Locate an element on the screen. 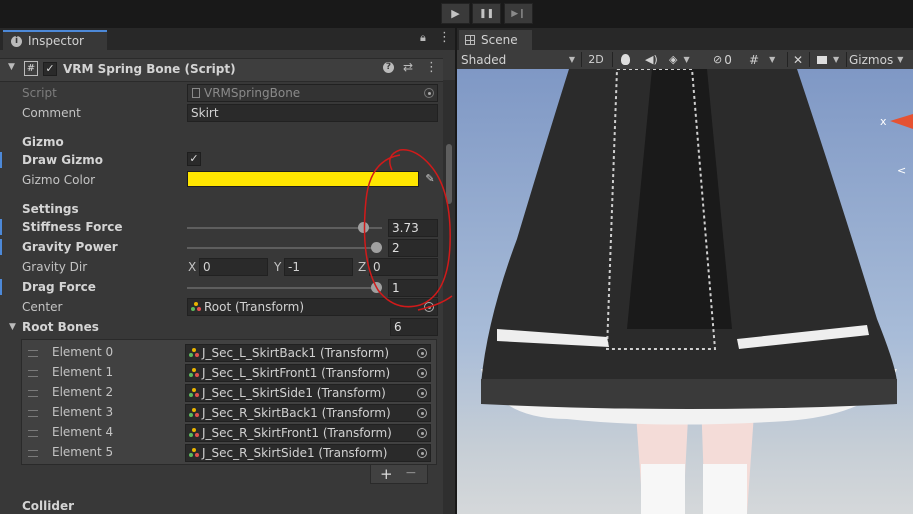 The image size is (913, 514). element-transform-field: J_Sec_R_SkirtFront1 (Transform) is located at coordinates (308, 433).